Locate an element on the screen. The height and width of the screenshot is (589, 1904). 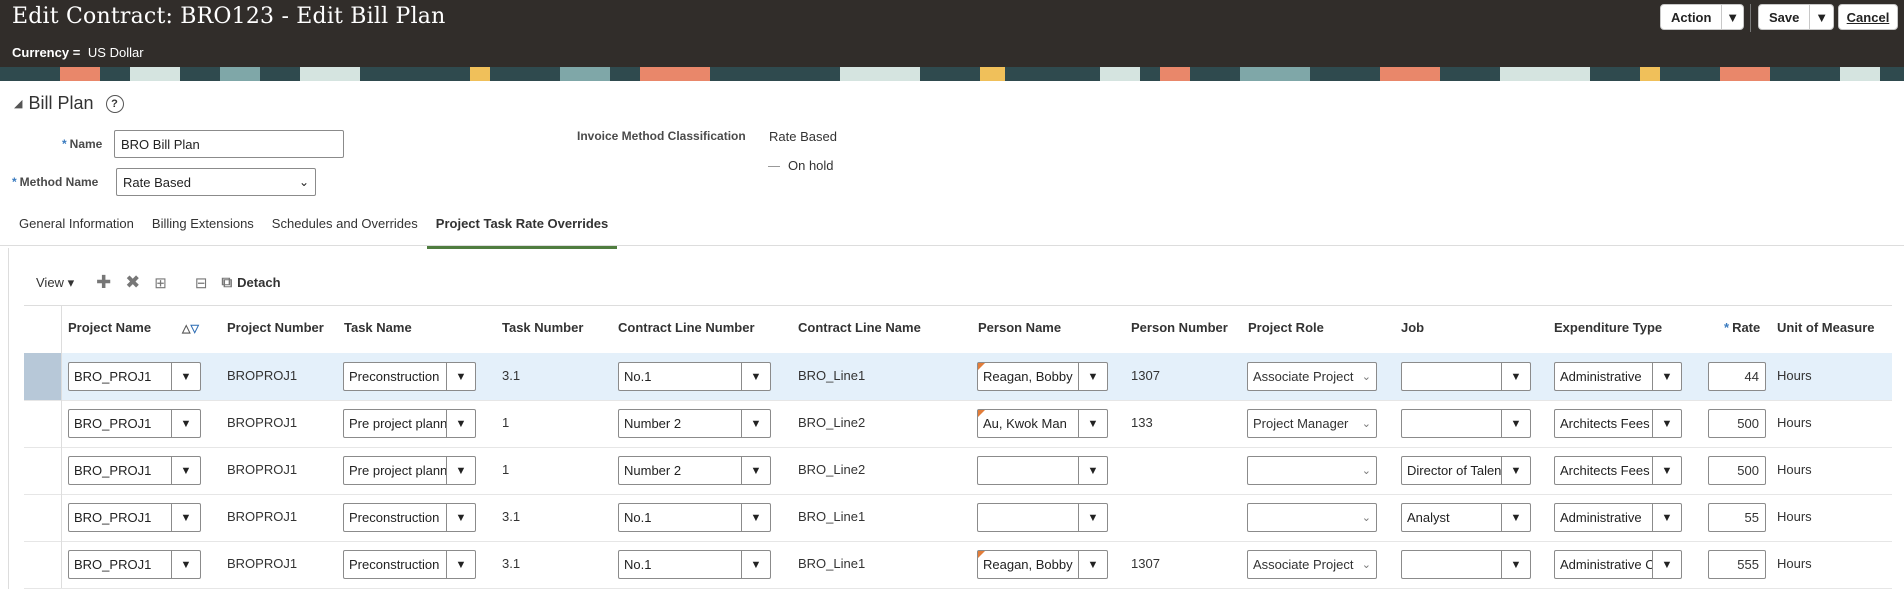
add-icon: ✚ is located at coordinates (103, 282).